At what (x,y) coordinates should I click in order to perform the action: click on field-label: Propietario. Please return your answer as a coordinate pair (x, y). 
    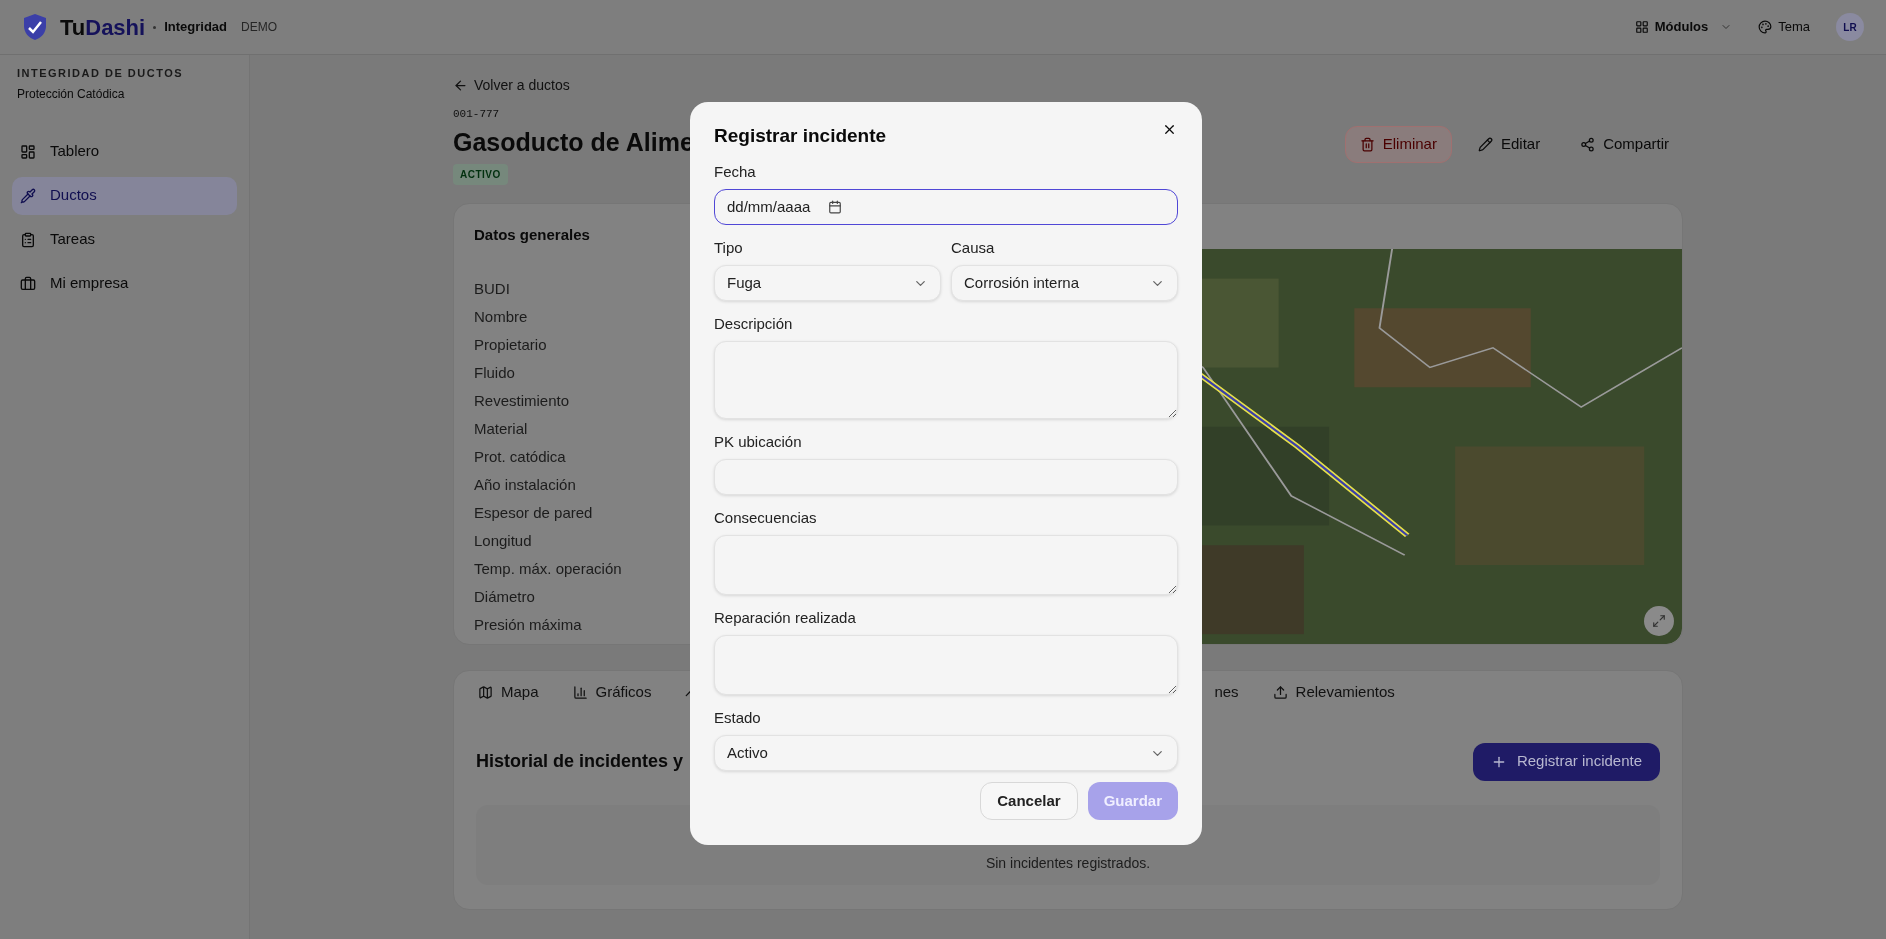
    Looking at the image, I should click on (510, 345).